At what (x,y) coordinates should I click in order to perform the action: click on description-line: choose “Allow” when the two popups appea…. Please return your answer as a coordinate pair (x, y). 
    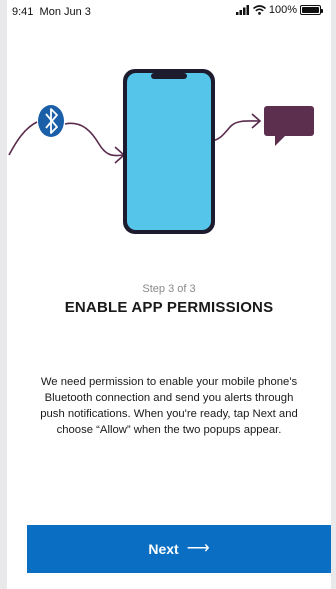
    Looking at the image, I should click on (169, 430).